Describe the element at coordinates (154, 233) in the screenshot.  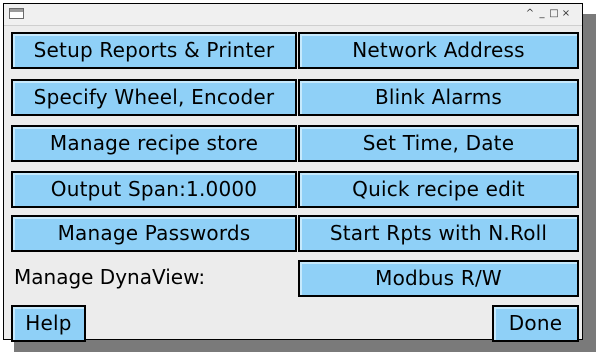
I see `manage-passwords-button: Manage Passwords` at that location.